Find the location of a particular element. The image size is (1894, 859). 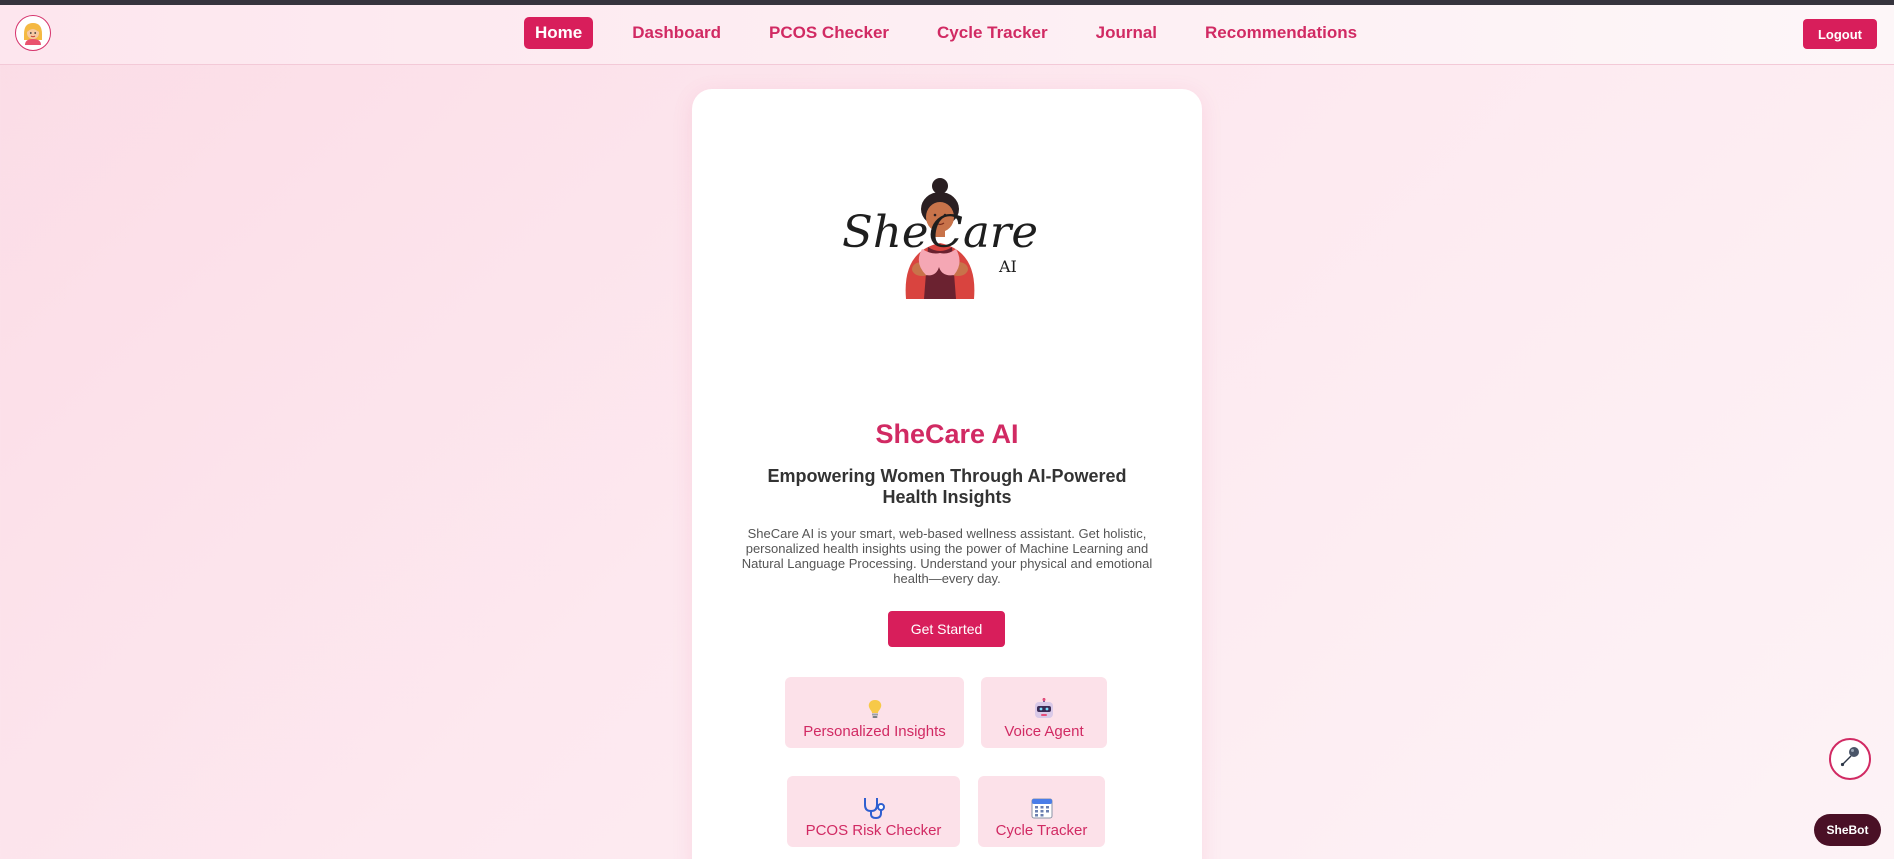

logo-wordmark: SheCare is located at coordinates (940, 232).